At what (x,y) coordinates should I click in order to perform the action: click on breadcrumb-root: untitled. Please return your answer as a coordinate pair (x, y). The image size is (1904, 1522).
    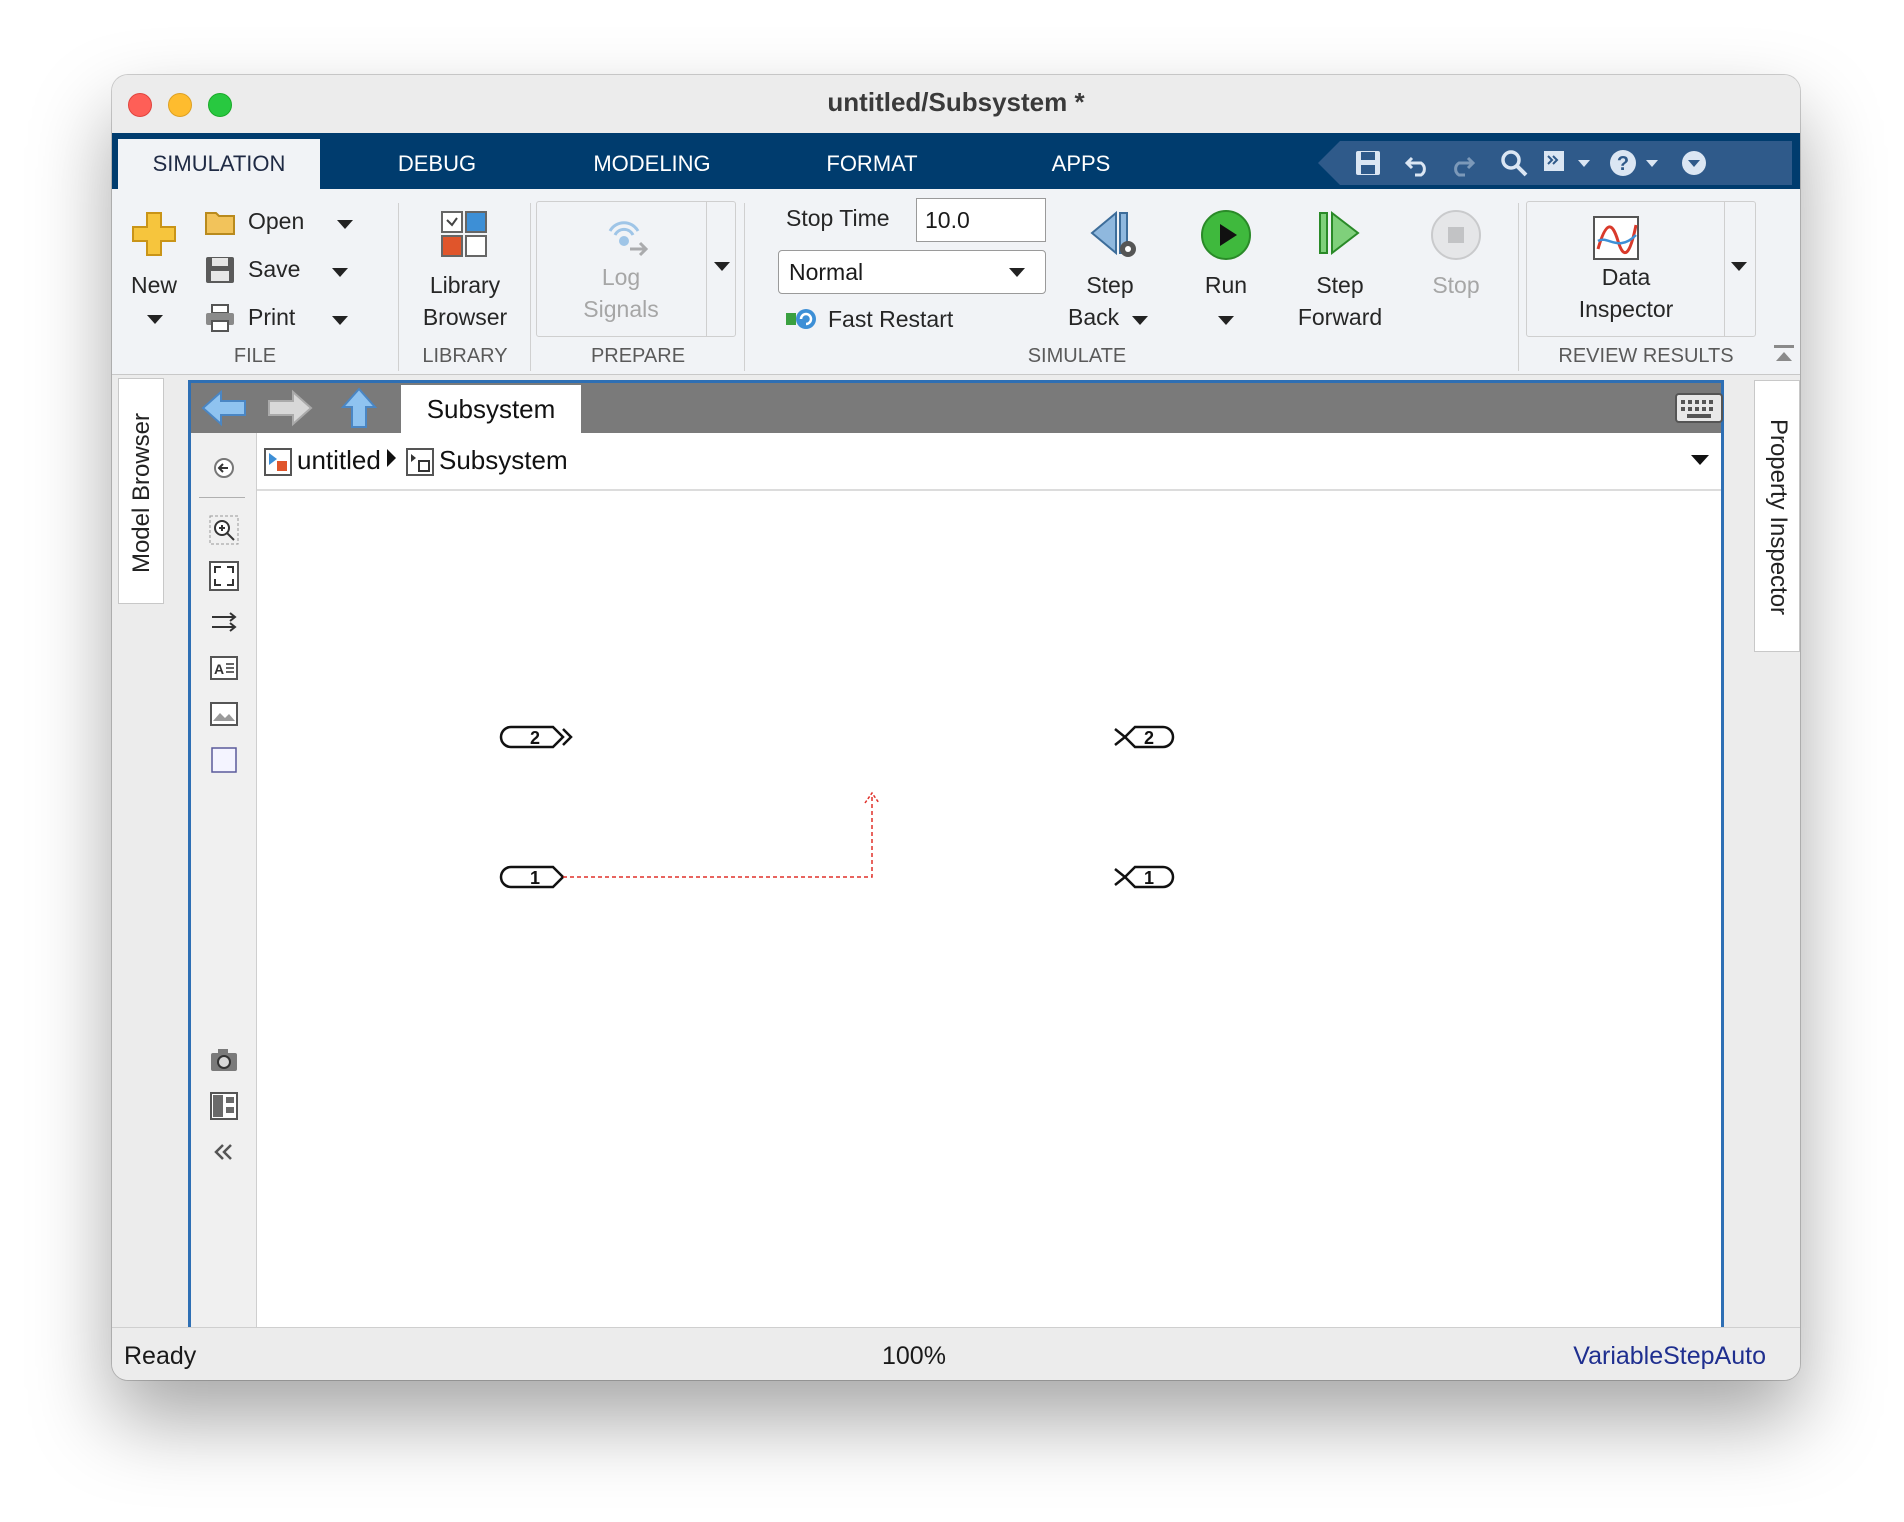
    Looking at the image, I should click on (339, 460).